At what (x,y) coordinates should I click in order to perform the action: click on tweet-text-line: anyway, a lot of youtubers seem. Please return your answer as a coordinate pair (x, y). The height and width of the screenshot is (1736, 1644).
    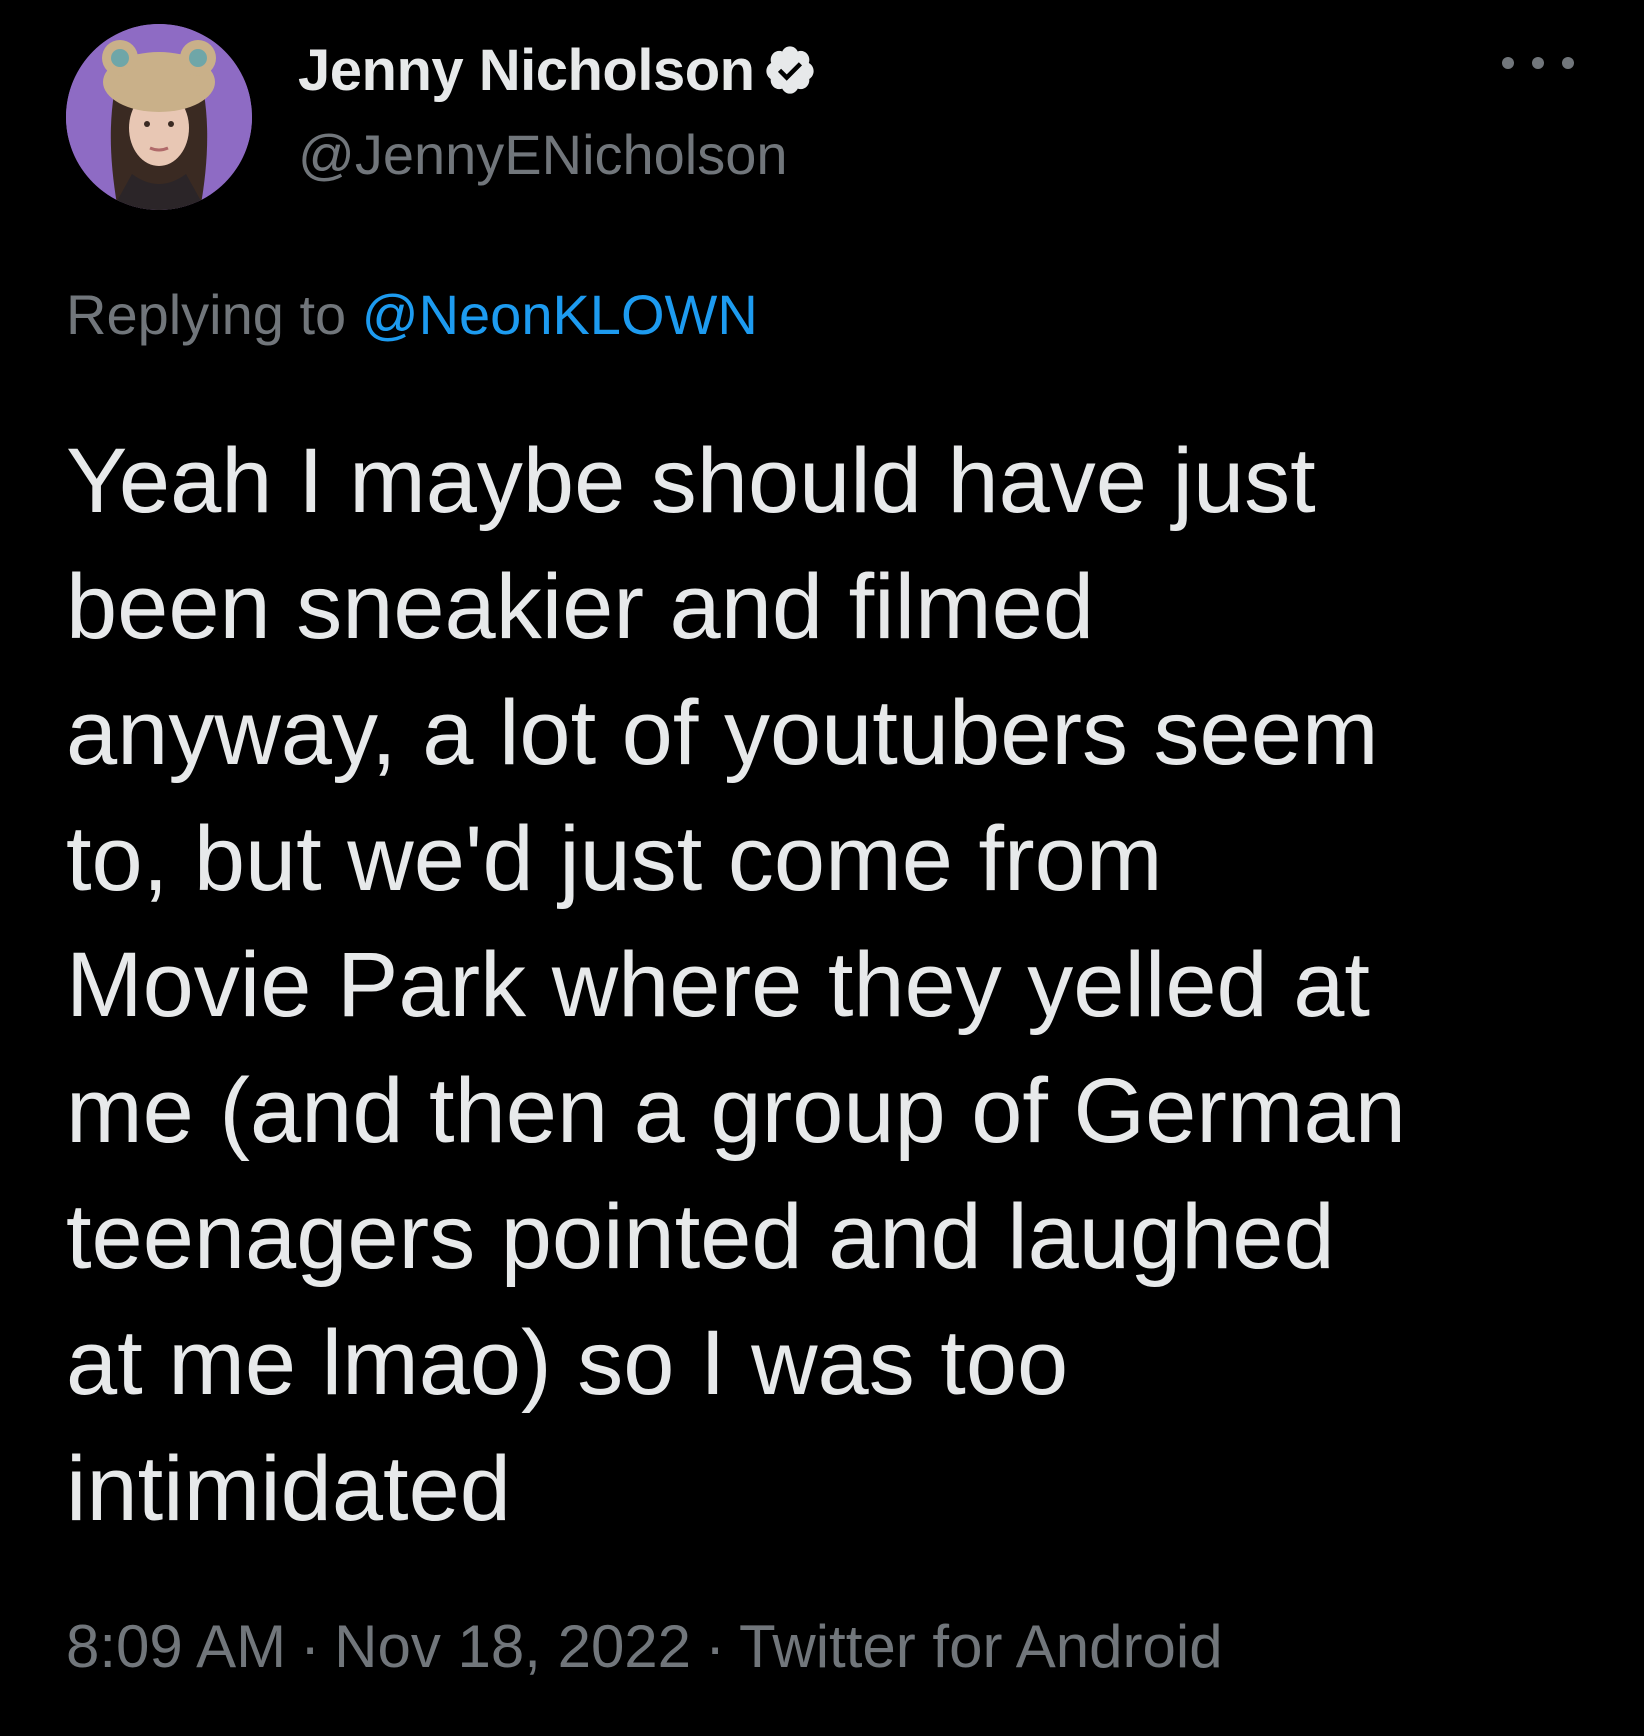
    Looking at the image, I should click on (722, 733).